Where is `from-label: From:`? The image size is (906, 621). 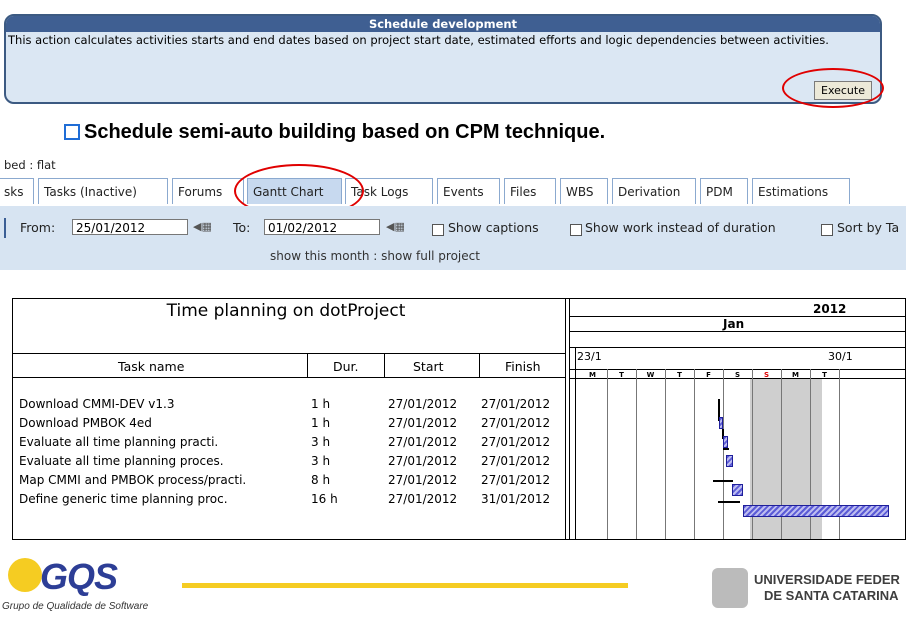 from-label: From: is located at coordinates (38, 227).